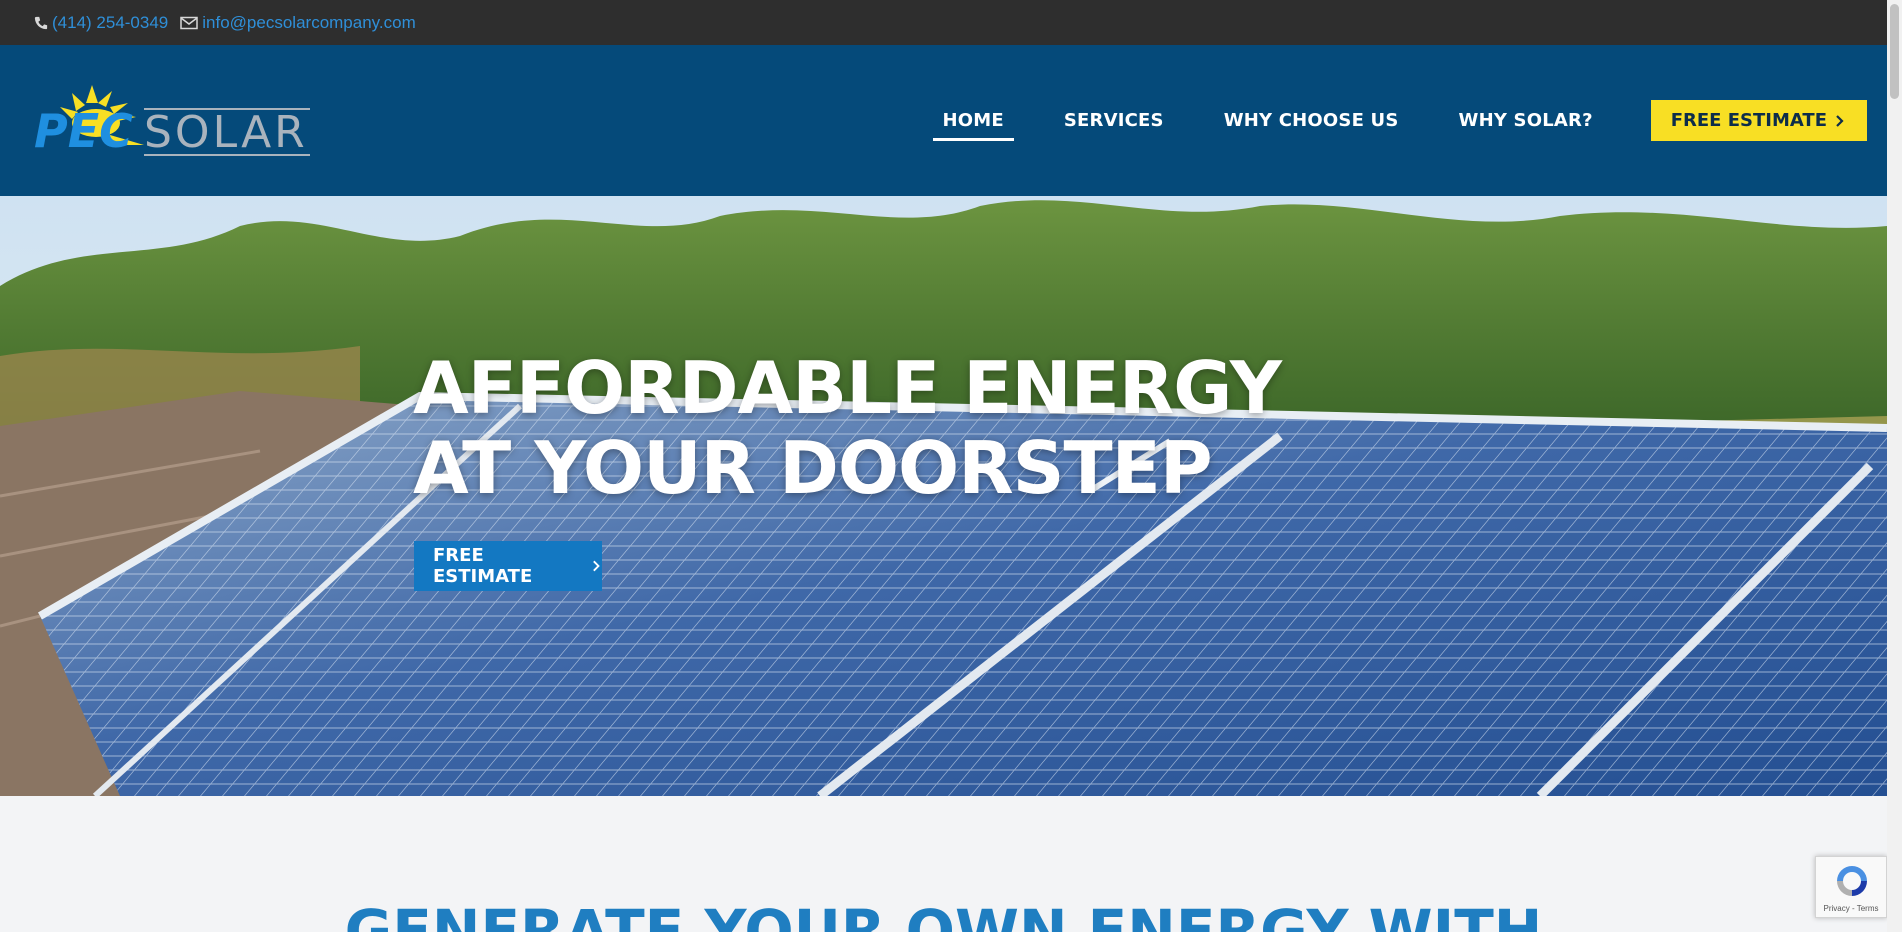 The height and width of the screenshot is (932, 1902). What do you see at coordinates (1894, 466) in the screenshot?
I see `vertical-scrollbar` at bounding box center [1894, 466].